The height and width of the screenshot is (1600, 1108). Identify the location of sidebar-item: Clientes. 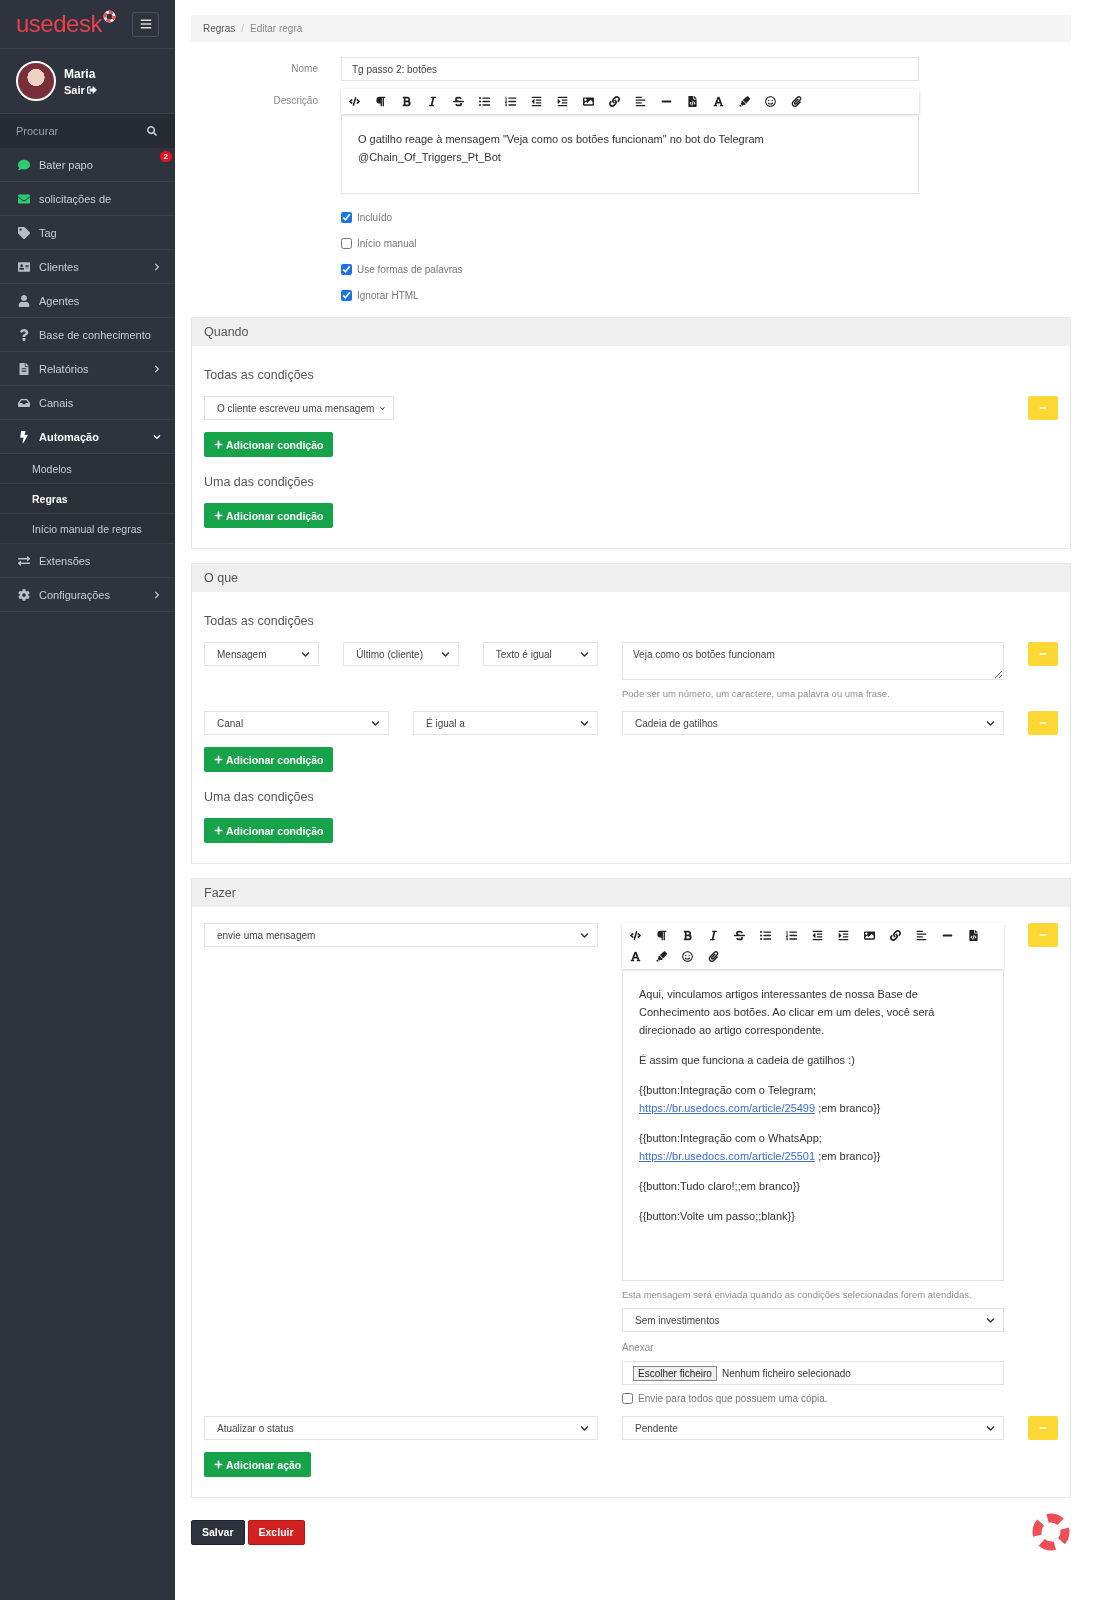
(87, 267).